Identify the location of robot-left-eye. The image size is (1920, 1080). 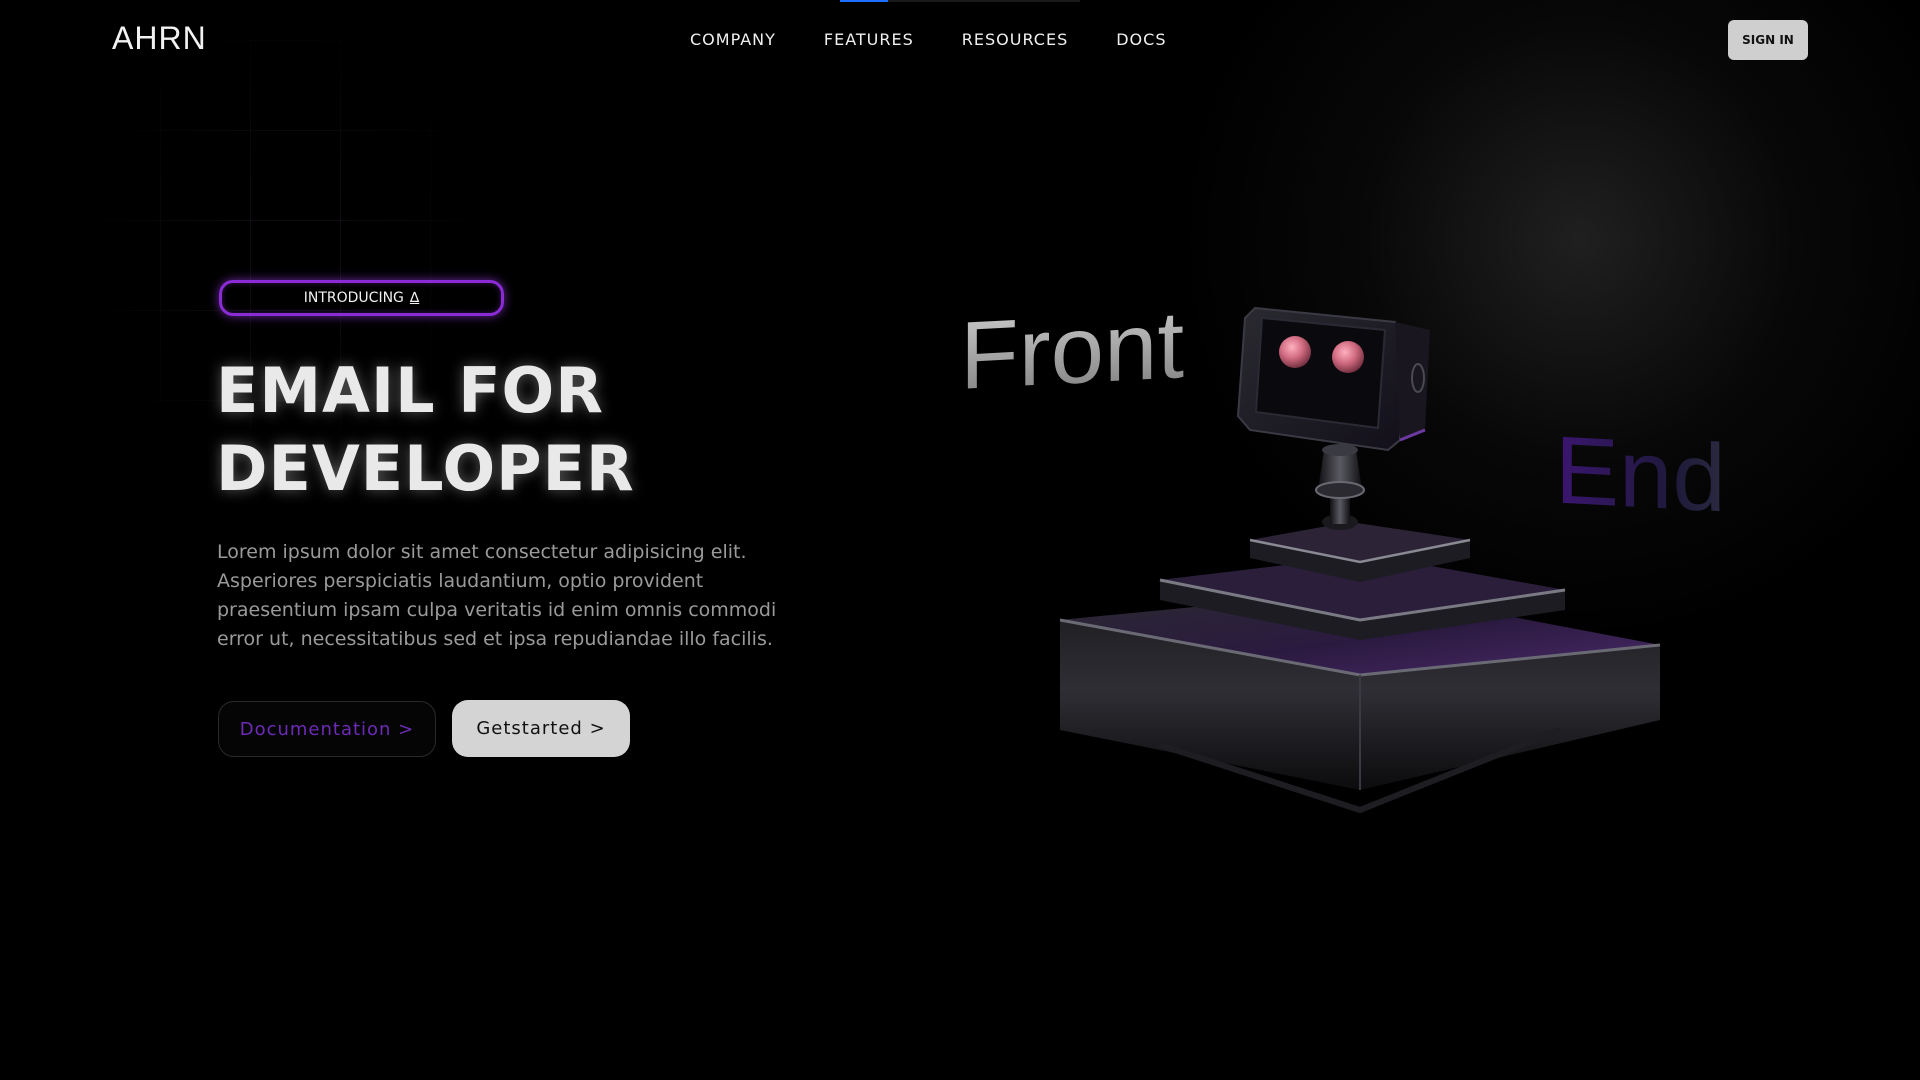
(1295, 352).